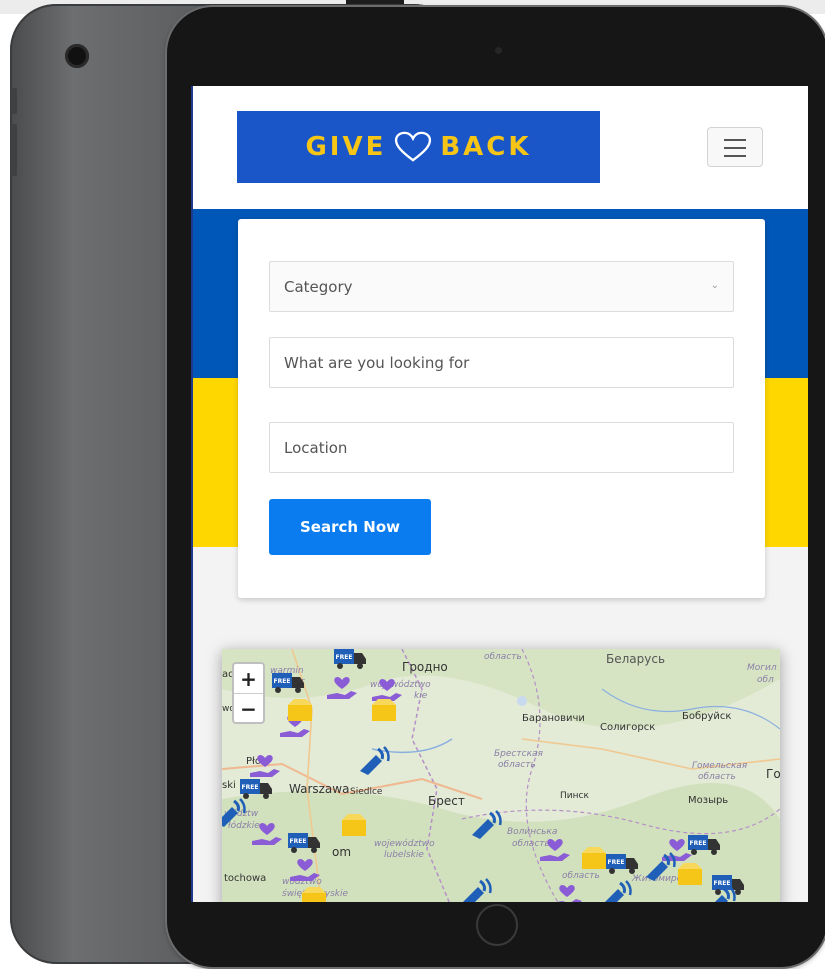  Describe the element at coordinates (714, 285) in the screenshot. I see `chevron-down-icon: ⌄` at that location.